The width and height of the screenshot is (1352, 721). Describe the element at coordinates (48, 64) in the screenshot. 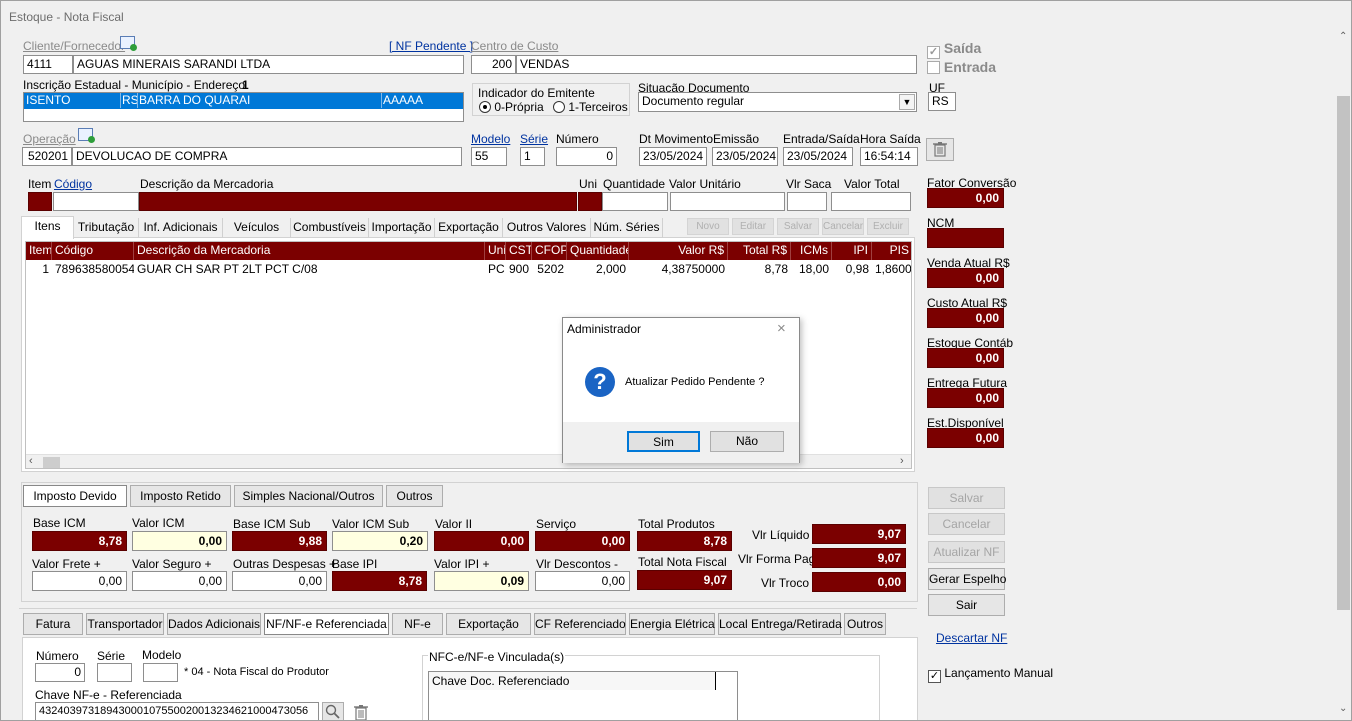

I see `cliente-code-input: 4111` at that location.